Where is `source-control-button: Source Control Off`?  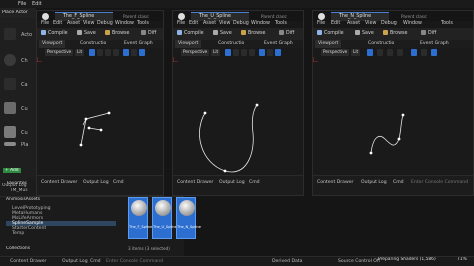 source-control-button: Source Control Off is located at coordinates (359, 261).